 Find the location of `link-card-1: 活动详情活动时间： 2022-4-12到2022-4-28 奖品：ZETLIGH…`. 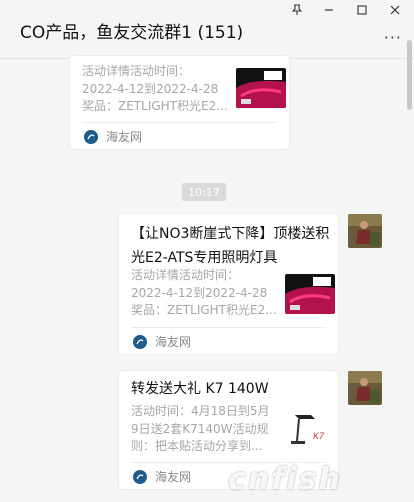

link-card-1: 活动详情活动时间： 2022-4-12到2022-4-28 奖品：ZETLIGH… is located at coordinates (179, 102).